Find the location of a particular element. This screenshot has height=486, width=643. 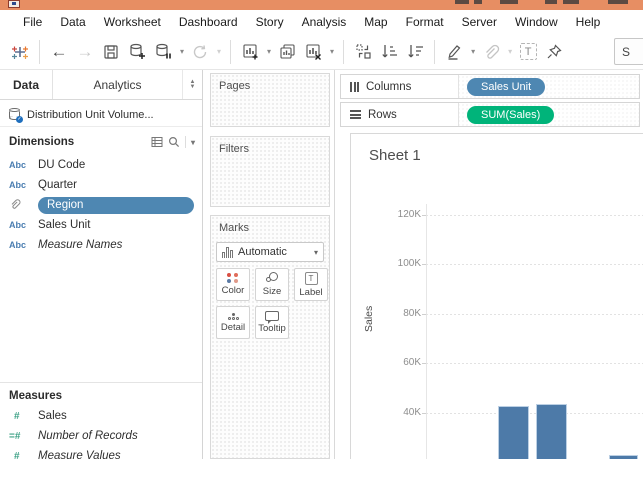

menu-item-server: Server is located at coordinates (479, 22).